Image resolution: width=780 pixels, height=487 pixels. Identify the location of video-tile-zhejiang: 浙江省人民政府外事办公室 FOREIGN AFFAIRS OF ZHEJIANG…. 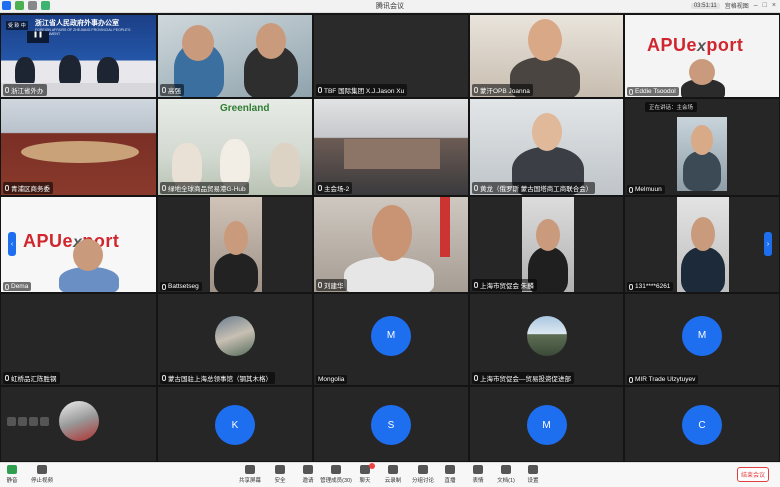
(78, 56).